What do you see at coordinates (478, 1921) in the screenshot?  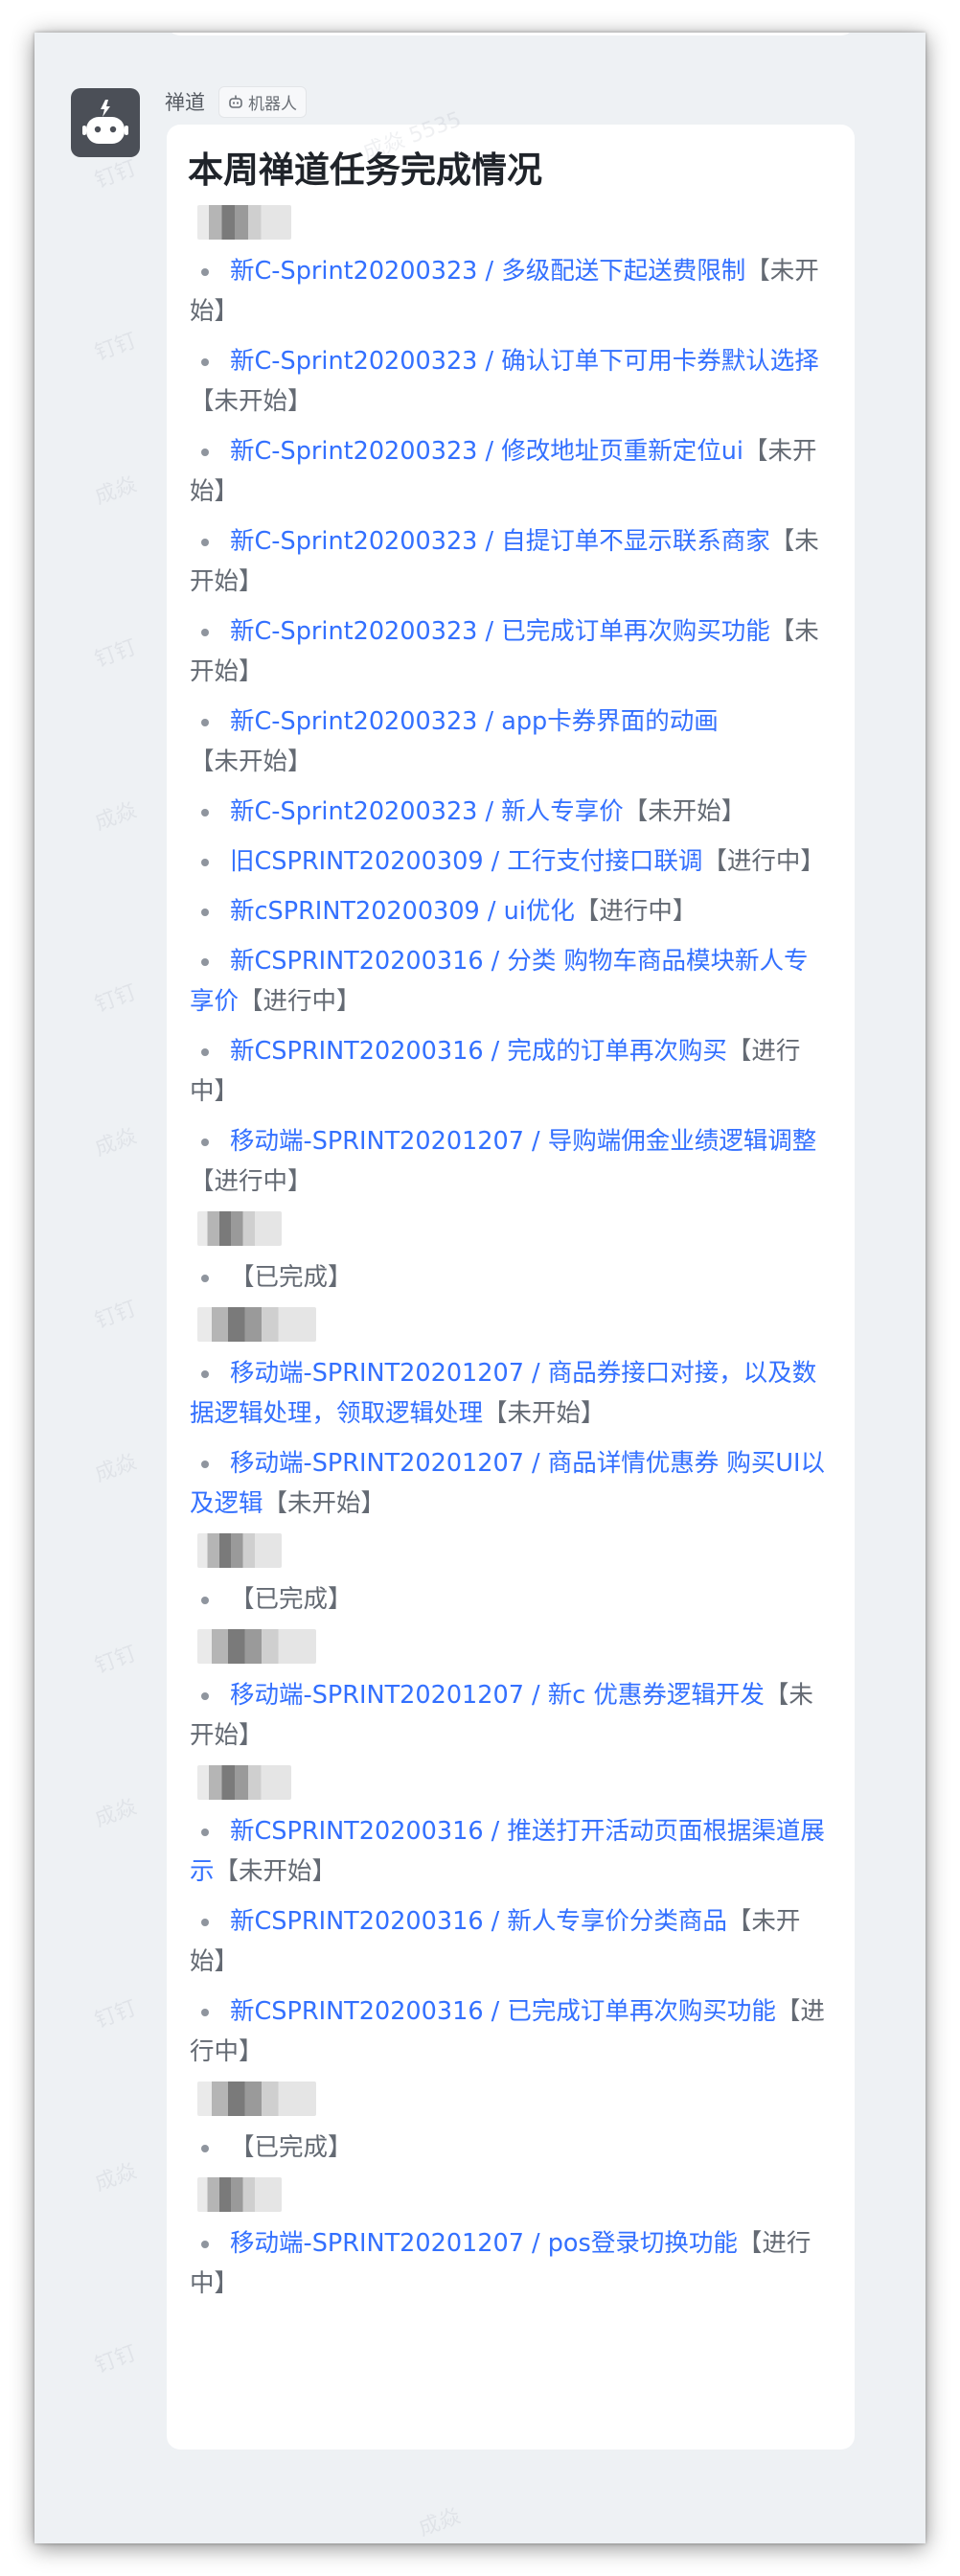 I see `task-link: 新CSPRINT20200316 / 新人专享价分类商品` at bounding box center [478, 1921].